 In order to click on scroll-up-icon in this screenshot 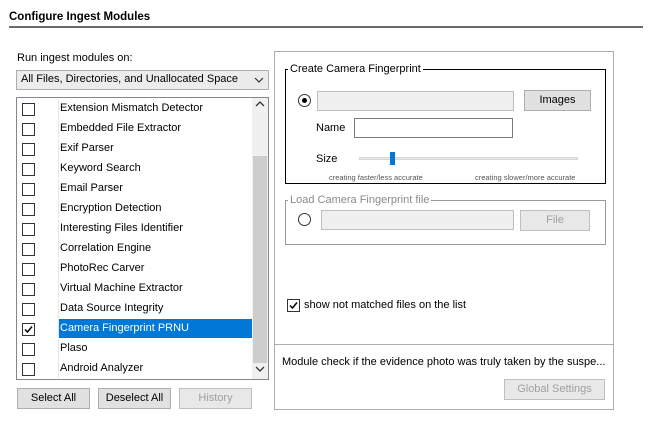, I will do `click(260, 106)`.